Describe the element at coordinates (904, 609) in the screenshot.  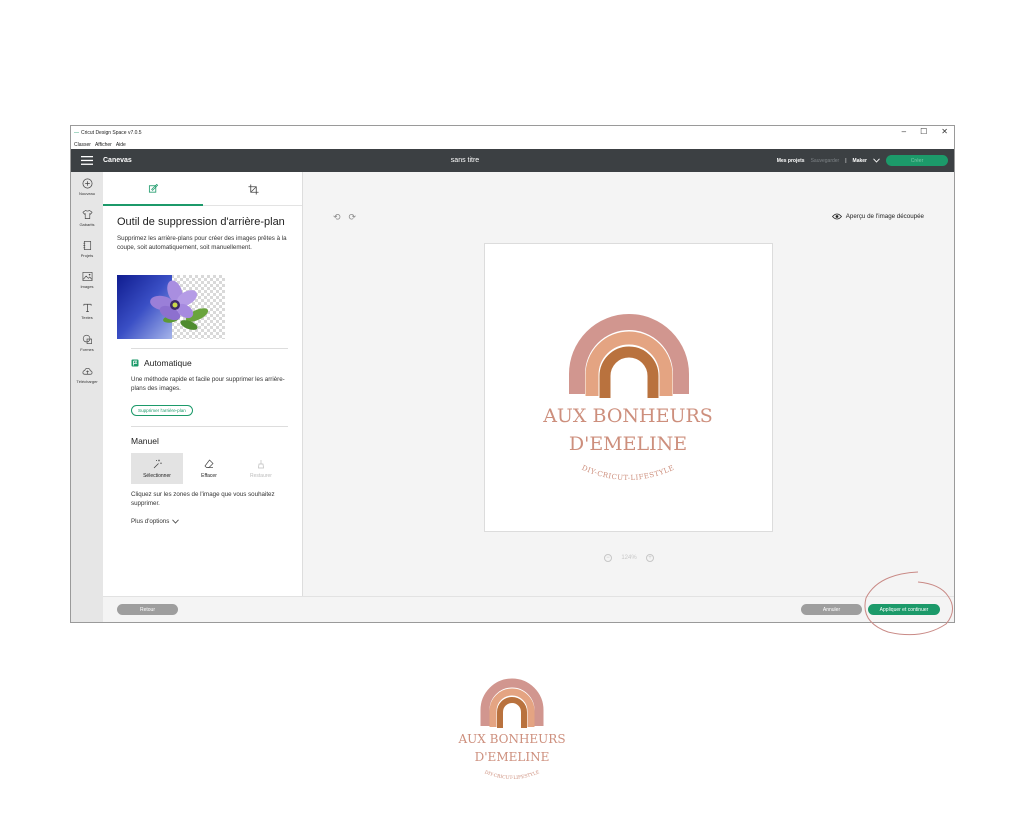
I see `apply-continue-button: Appliquer et continuer` at that location.